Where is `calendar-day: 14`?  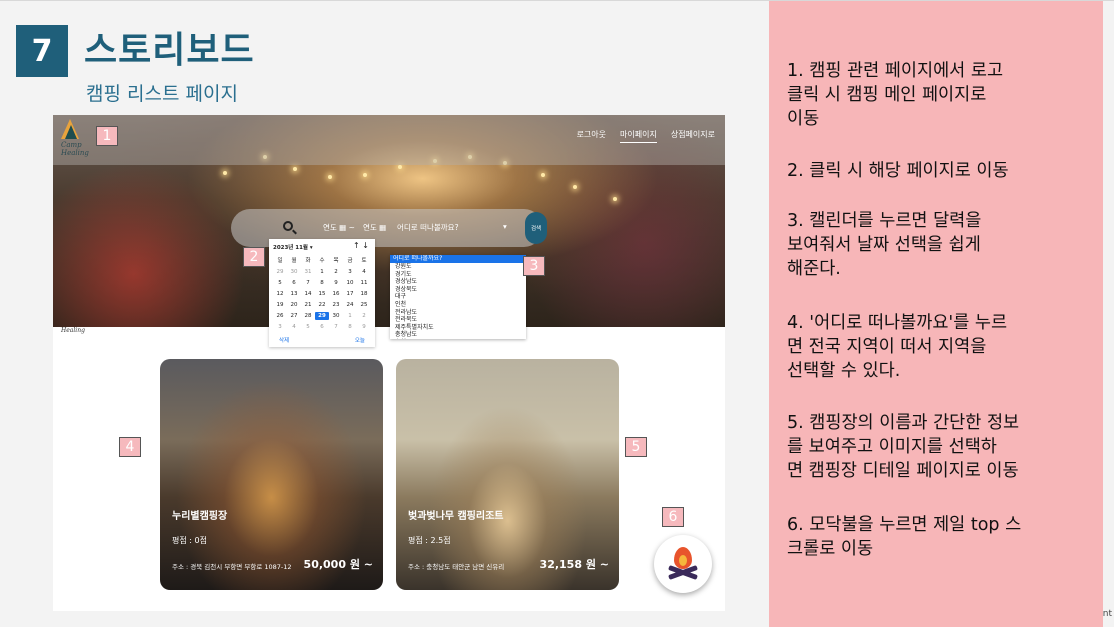
calendar-day: 14 is located at coordinates (308, 294).